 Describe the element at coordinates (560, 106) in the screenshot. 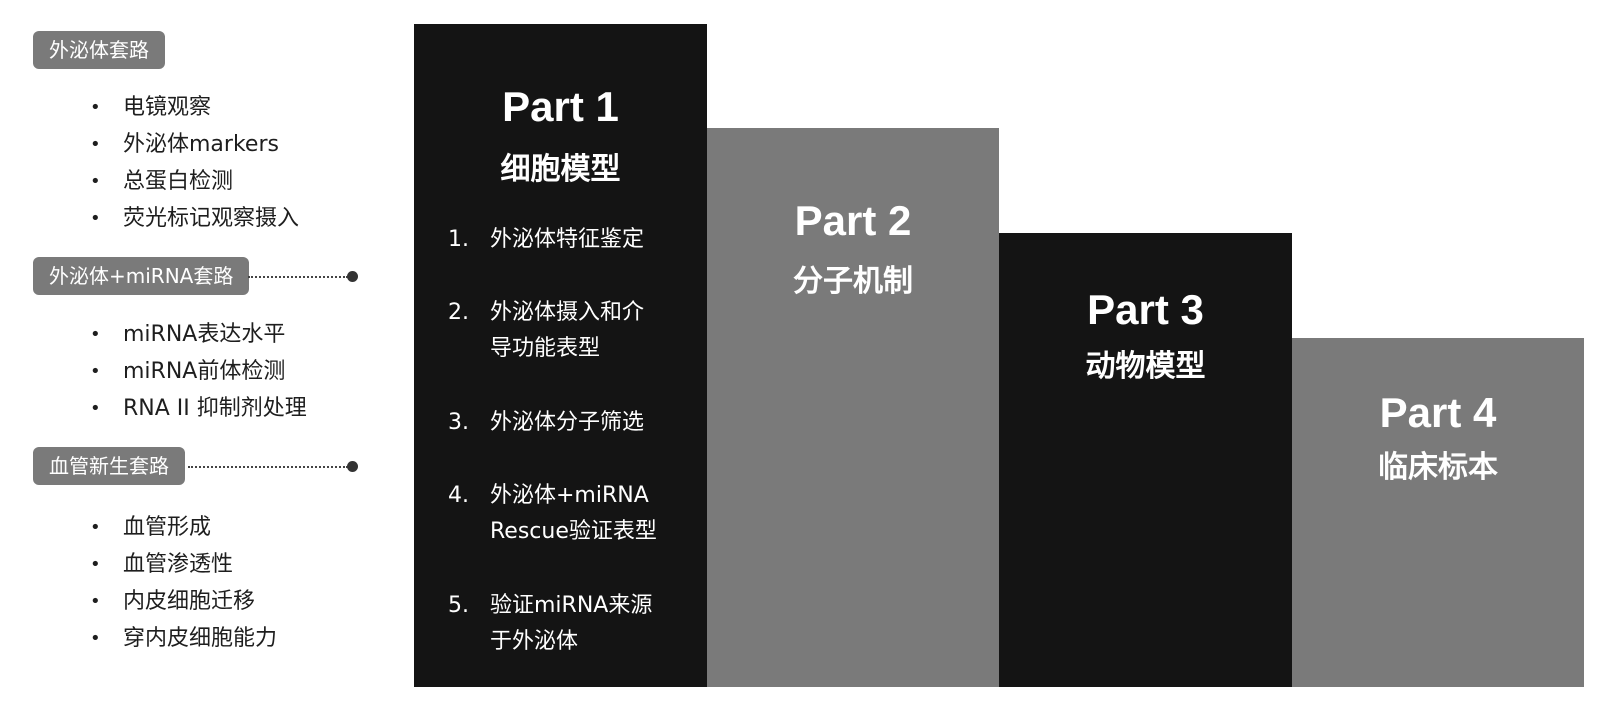

I see `part-1-title: Part 1` at that location.